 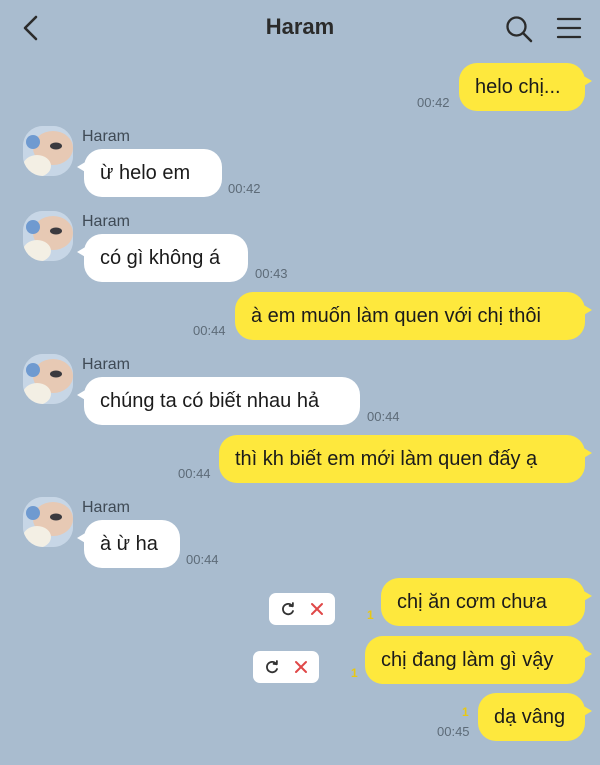 What do you see at coordinates (405, 459) in the screenshot?
I see `outgoing-message-bubble: thì kh biết em mới làm quen đấy ạ` at bounding box center [405, 459].